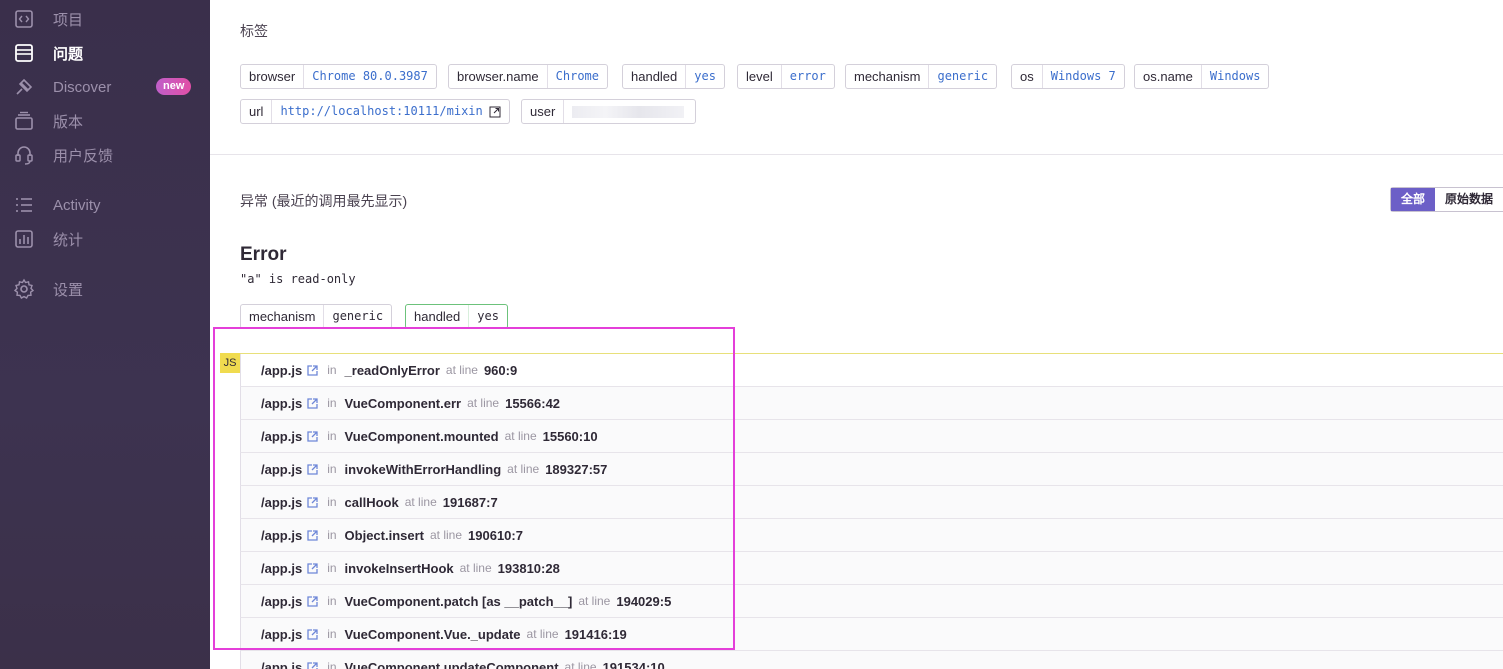 The image size is (1503, 669). What do you see at coordinates (105, 239) in the screenshot?
I see `sidebar-item-stats: 统计` at bounding box center [105, 239].